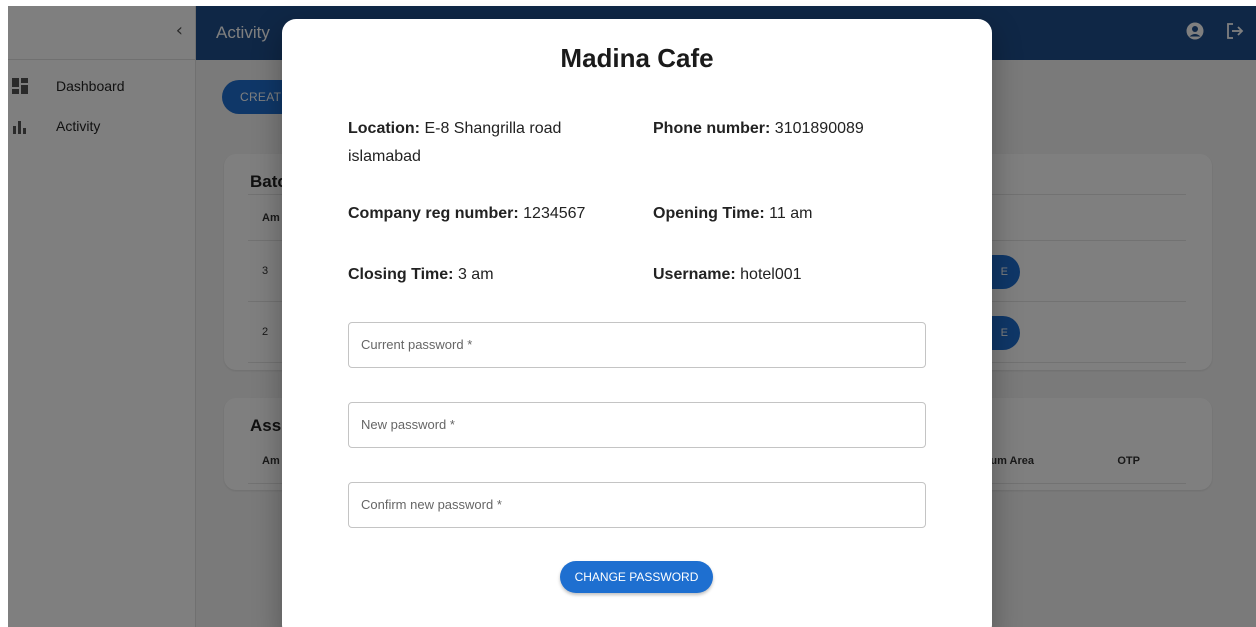 The width and height of the screenshot is (1256, 627). I want to click on info-value: 11 am, so click(791, 213).